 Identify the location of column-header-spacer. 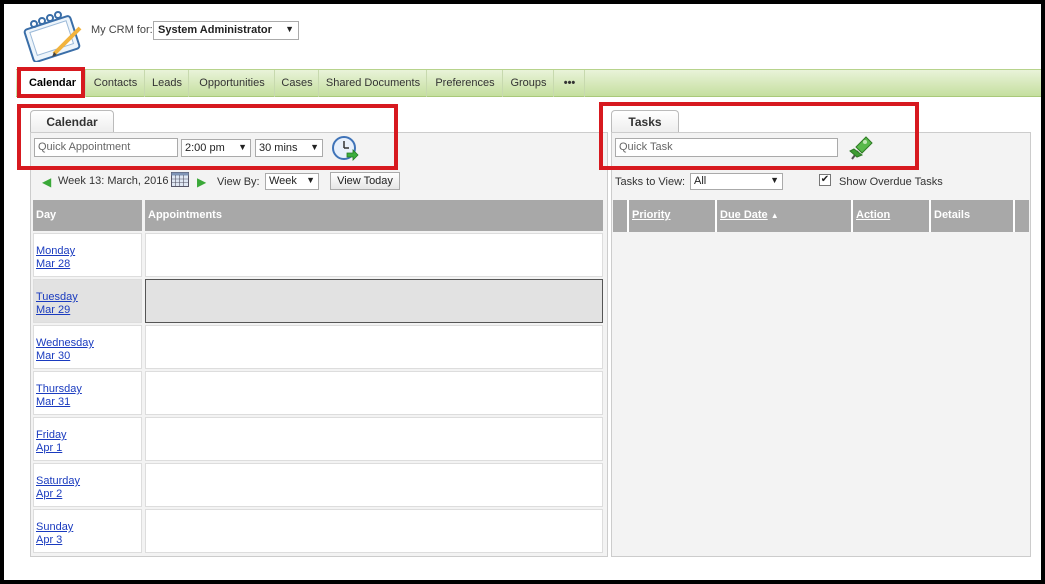
(1022, 216).